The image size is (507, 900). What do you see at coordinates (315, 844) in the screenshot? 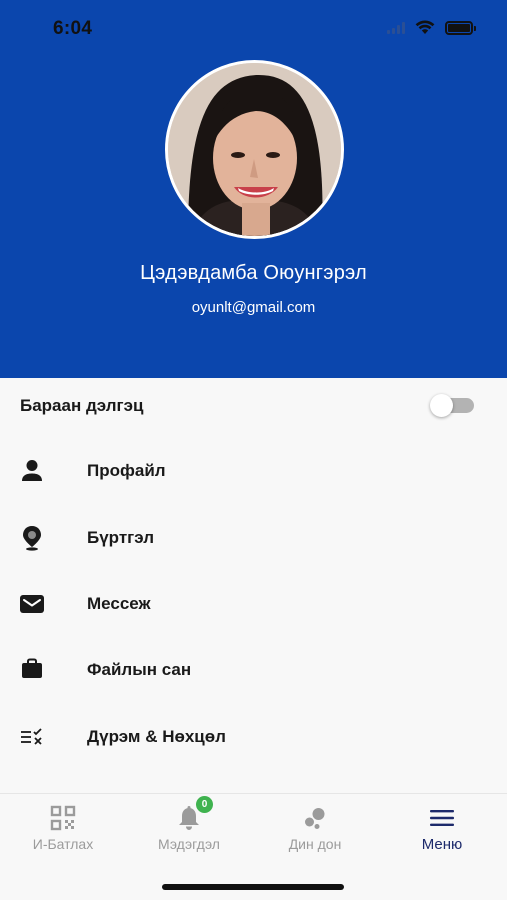
I see `tab-label: Дин дон` at bounding box center [315, 844].